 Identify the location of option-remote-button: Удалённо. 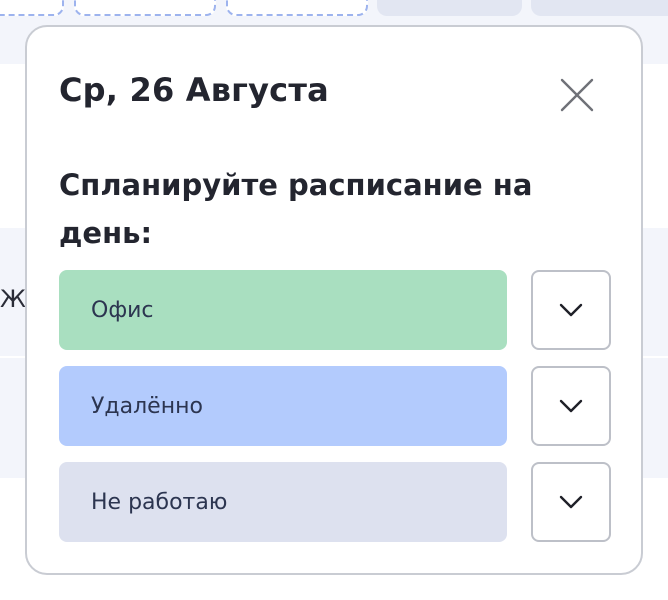
(283, 406).